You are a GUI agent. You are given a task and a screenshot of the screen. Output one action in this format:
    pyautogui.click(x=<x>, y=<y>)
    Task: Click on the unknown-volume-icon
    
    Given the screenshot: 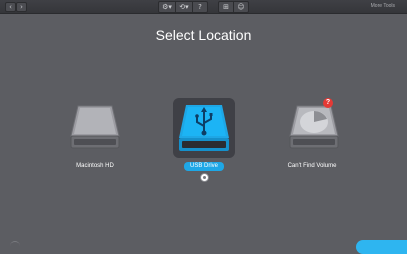 What is the action you would take?
    pyautogui.click(x=314, y=127)
    